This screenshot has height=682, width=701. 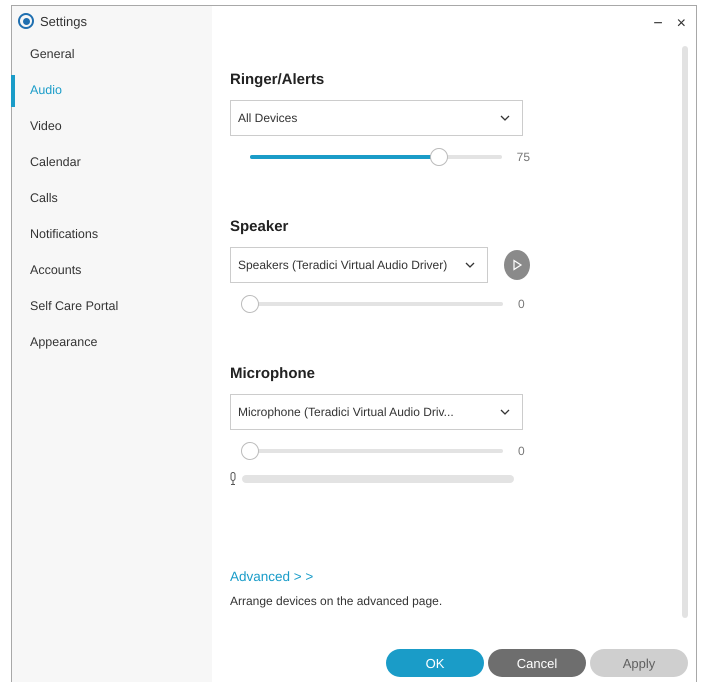 What do you see at coordinates (112, 126) in the screenshot?
I see `sidebar-item: Video` at bounding box center [112, 126].